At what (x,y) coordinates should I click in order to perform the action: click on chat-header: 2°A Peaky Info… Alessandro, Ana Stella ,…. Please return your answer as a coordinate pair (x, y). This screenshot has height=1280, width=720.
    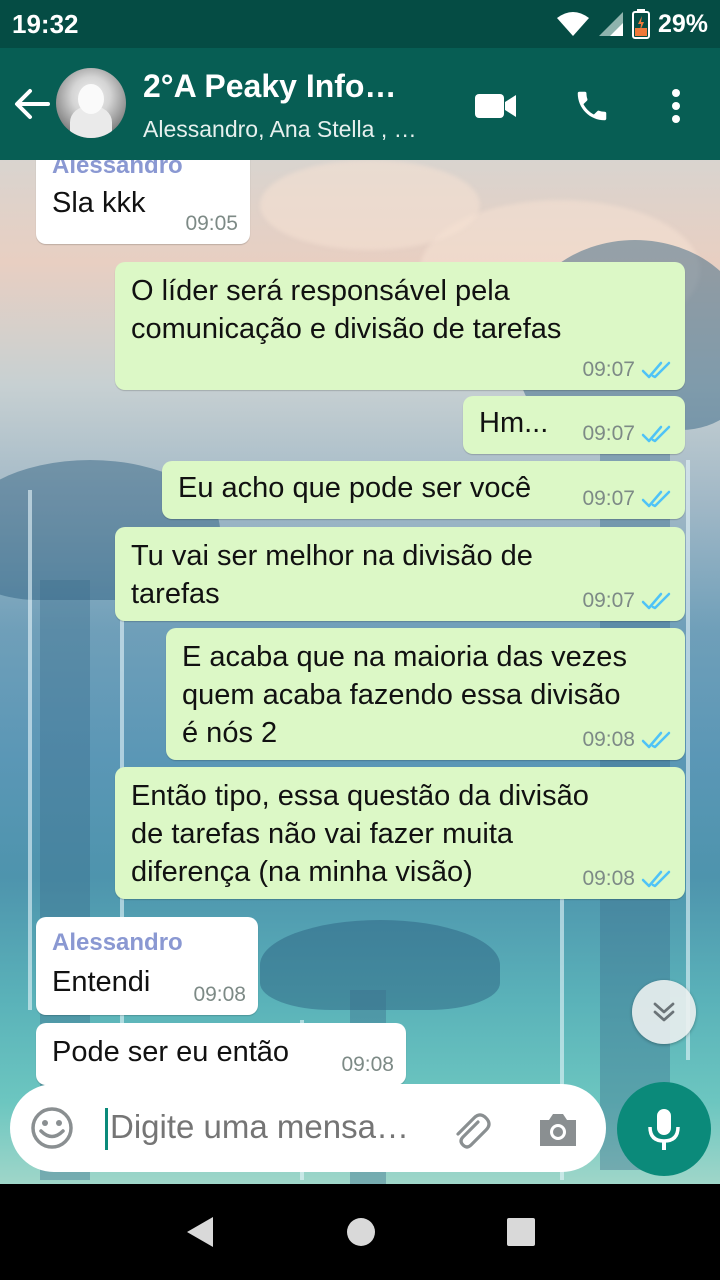
    Looking at the image, I should click on (360, 104).